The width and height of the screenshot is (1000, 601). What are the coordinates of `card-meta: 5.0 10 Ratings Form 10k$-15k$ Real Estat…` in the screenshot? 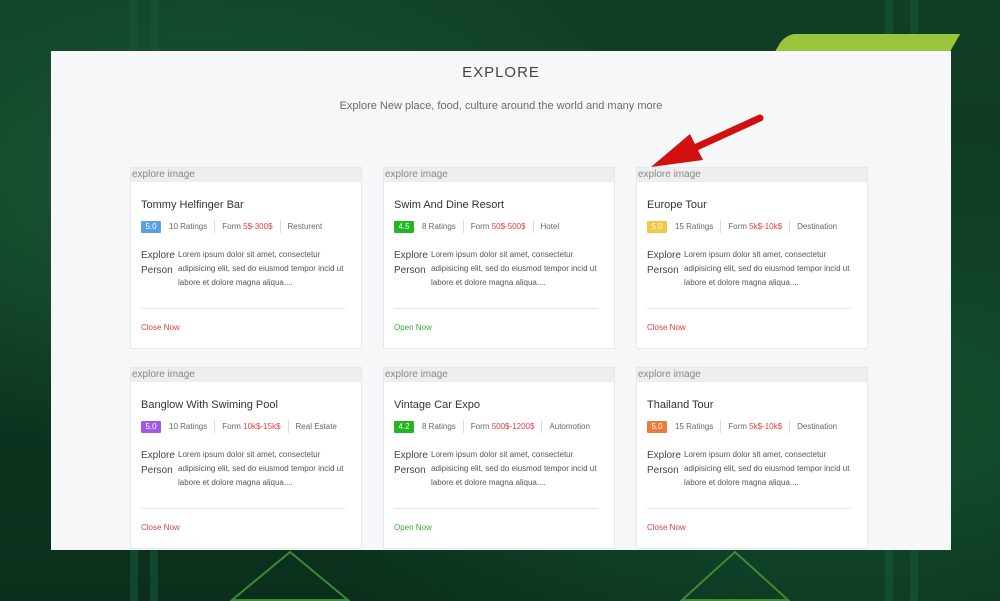 It's located at (239, 426).